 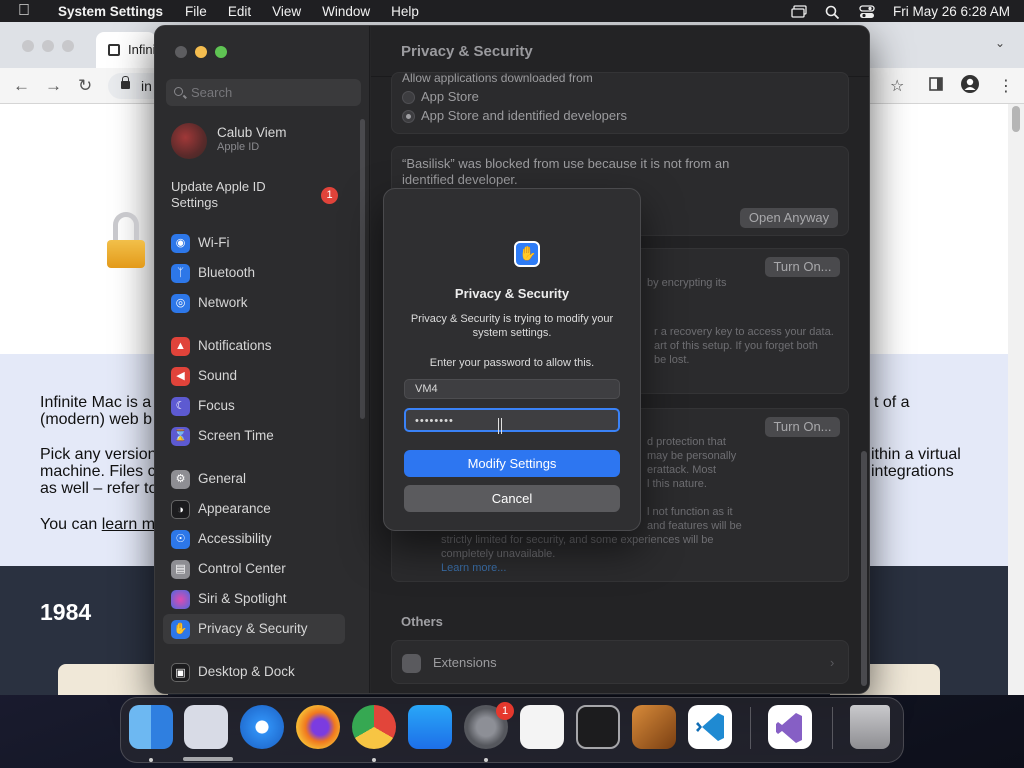 I want to click on sidebar-item-desktop-dock: ▣ Desktop & Dock, so click(x=254, y=672).